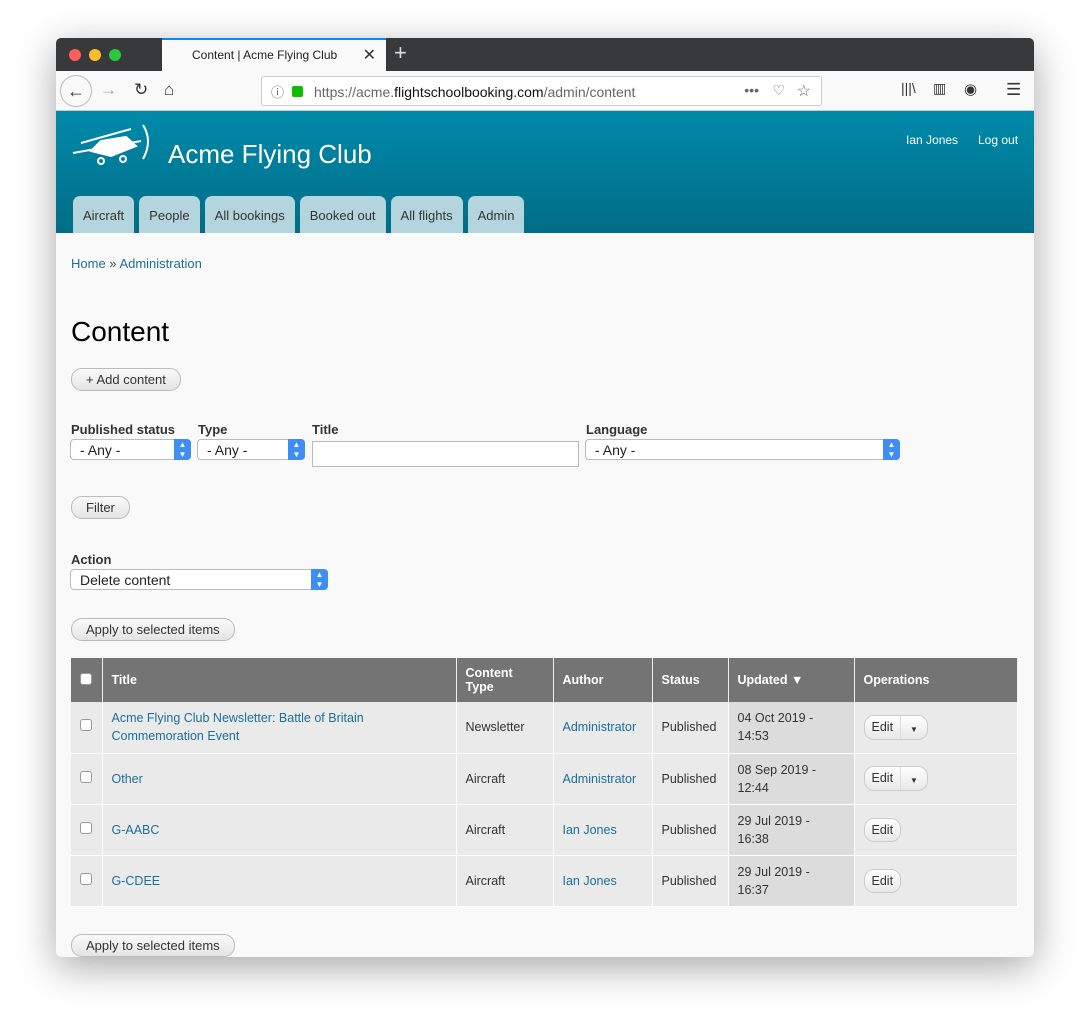  I want to click on edit-button-group: Edit ▼, so click(895, 727).